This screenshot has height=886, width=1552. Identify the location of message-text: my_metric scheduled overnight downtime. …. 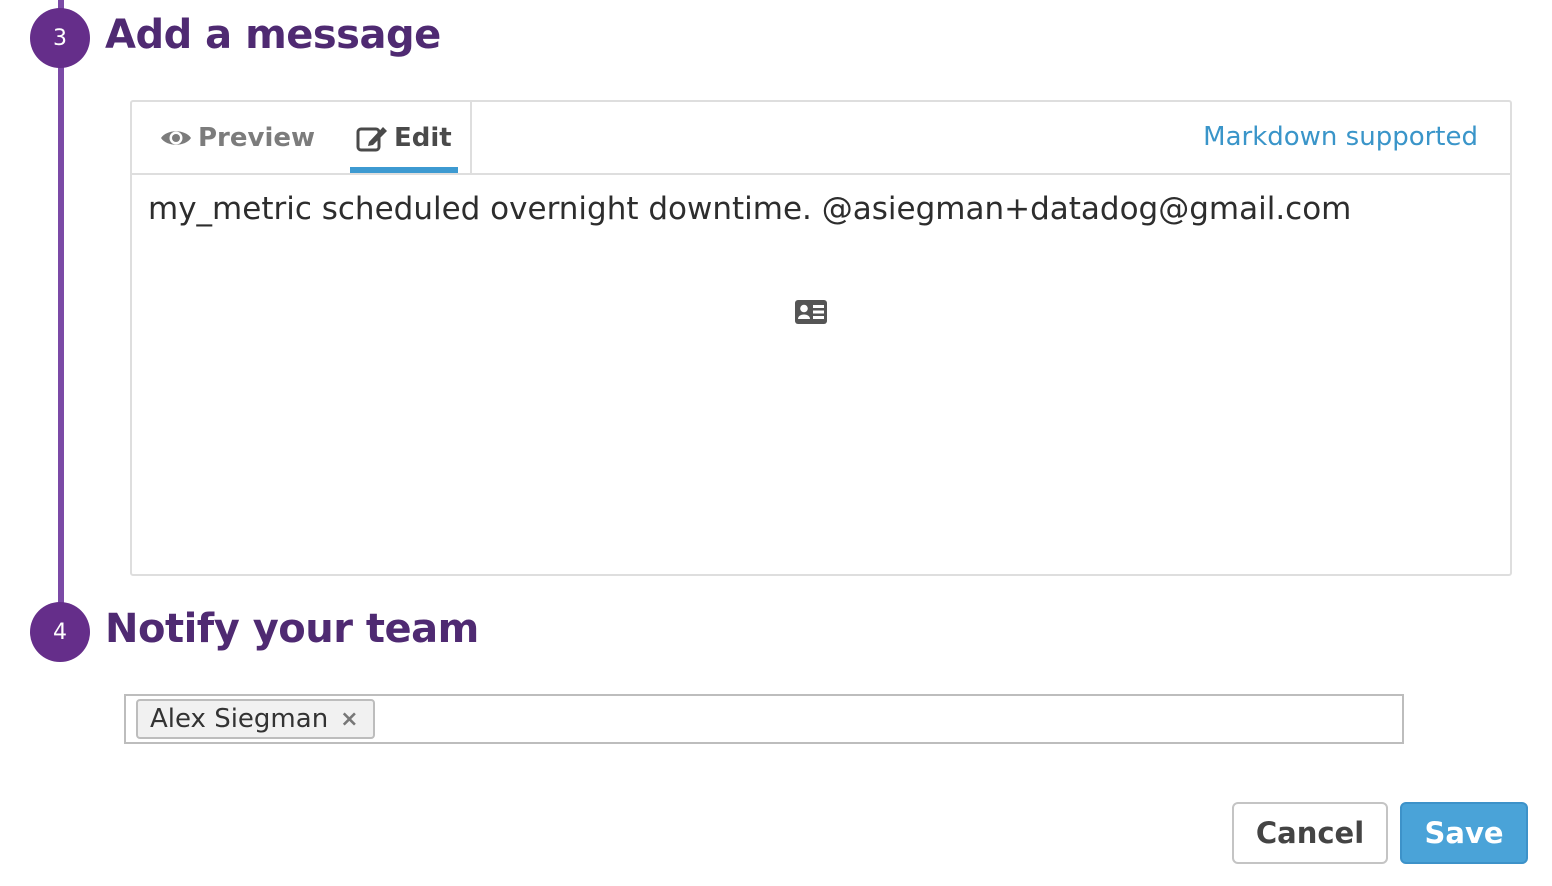
(750, 209).